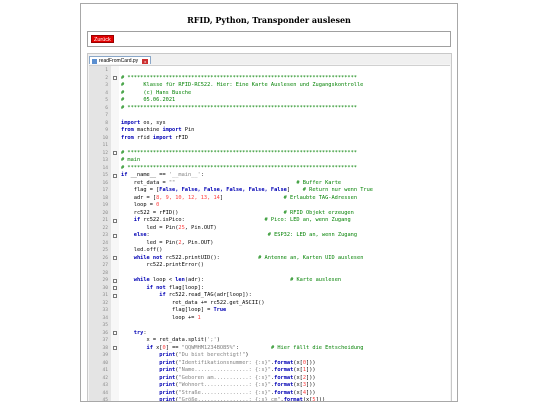 This screenshot has height=405, width=540. I want to click on code-line: 30 if not flag[loop]:, so click(269, 289).